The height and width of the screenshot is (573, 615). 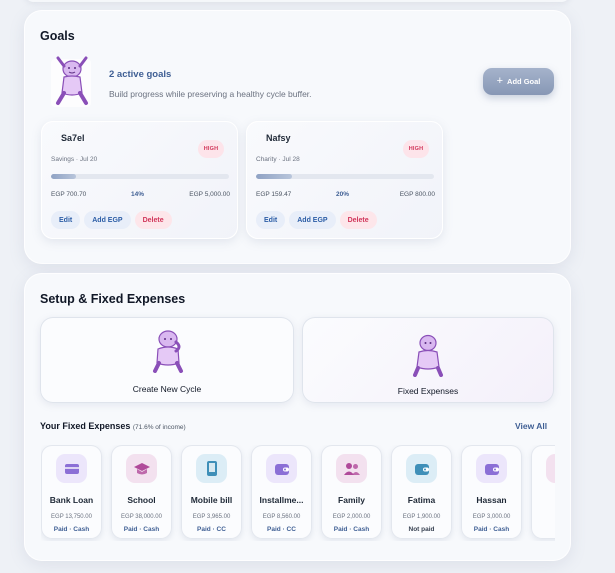 What do you see at coordinates (211, 492) in the screenshot?
I see `fixed-expense-card: Mobile bill EGP 3,965.00 Paid · CC` at bounding box center [211, 492].